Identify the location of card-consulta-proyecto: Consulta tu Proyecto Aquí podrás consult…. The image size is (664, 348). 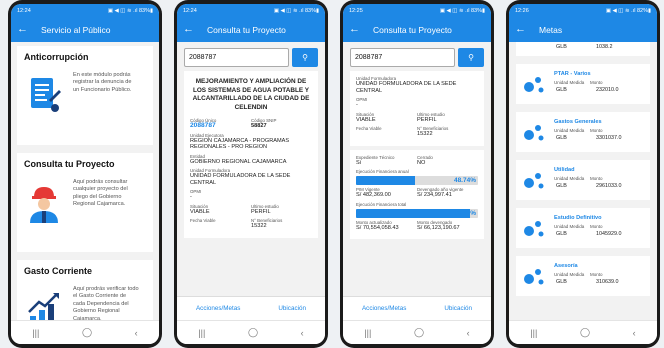
(85, 202).